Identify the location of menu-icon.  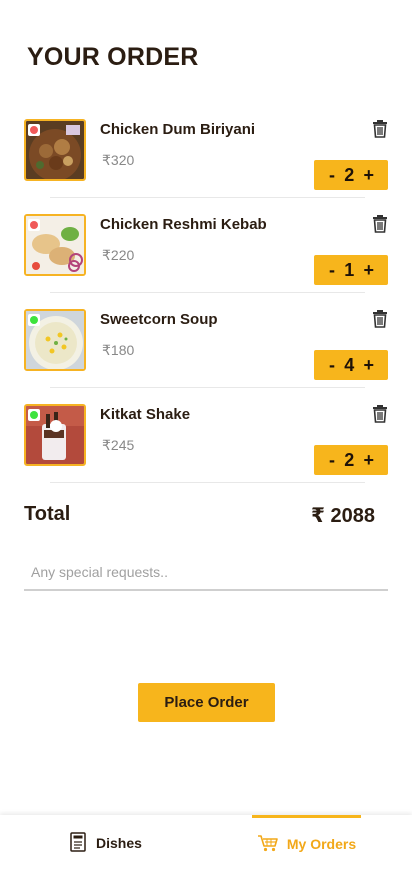
(78, 843).